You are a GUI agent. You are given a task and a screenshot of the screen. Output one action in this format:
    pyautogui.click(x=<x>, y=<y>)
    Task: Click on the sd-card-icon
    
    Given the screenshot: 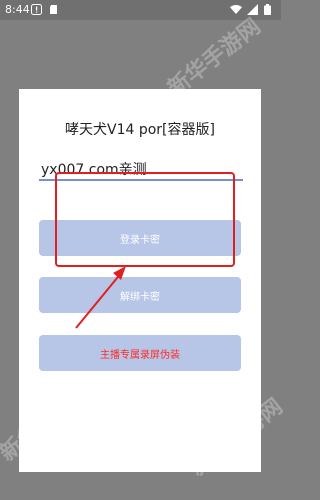 What is the action you would take?
    pyautogui.click(x=53, y=9)
    